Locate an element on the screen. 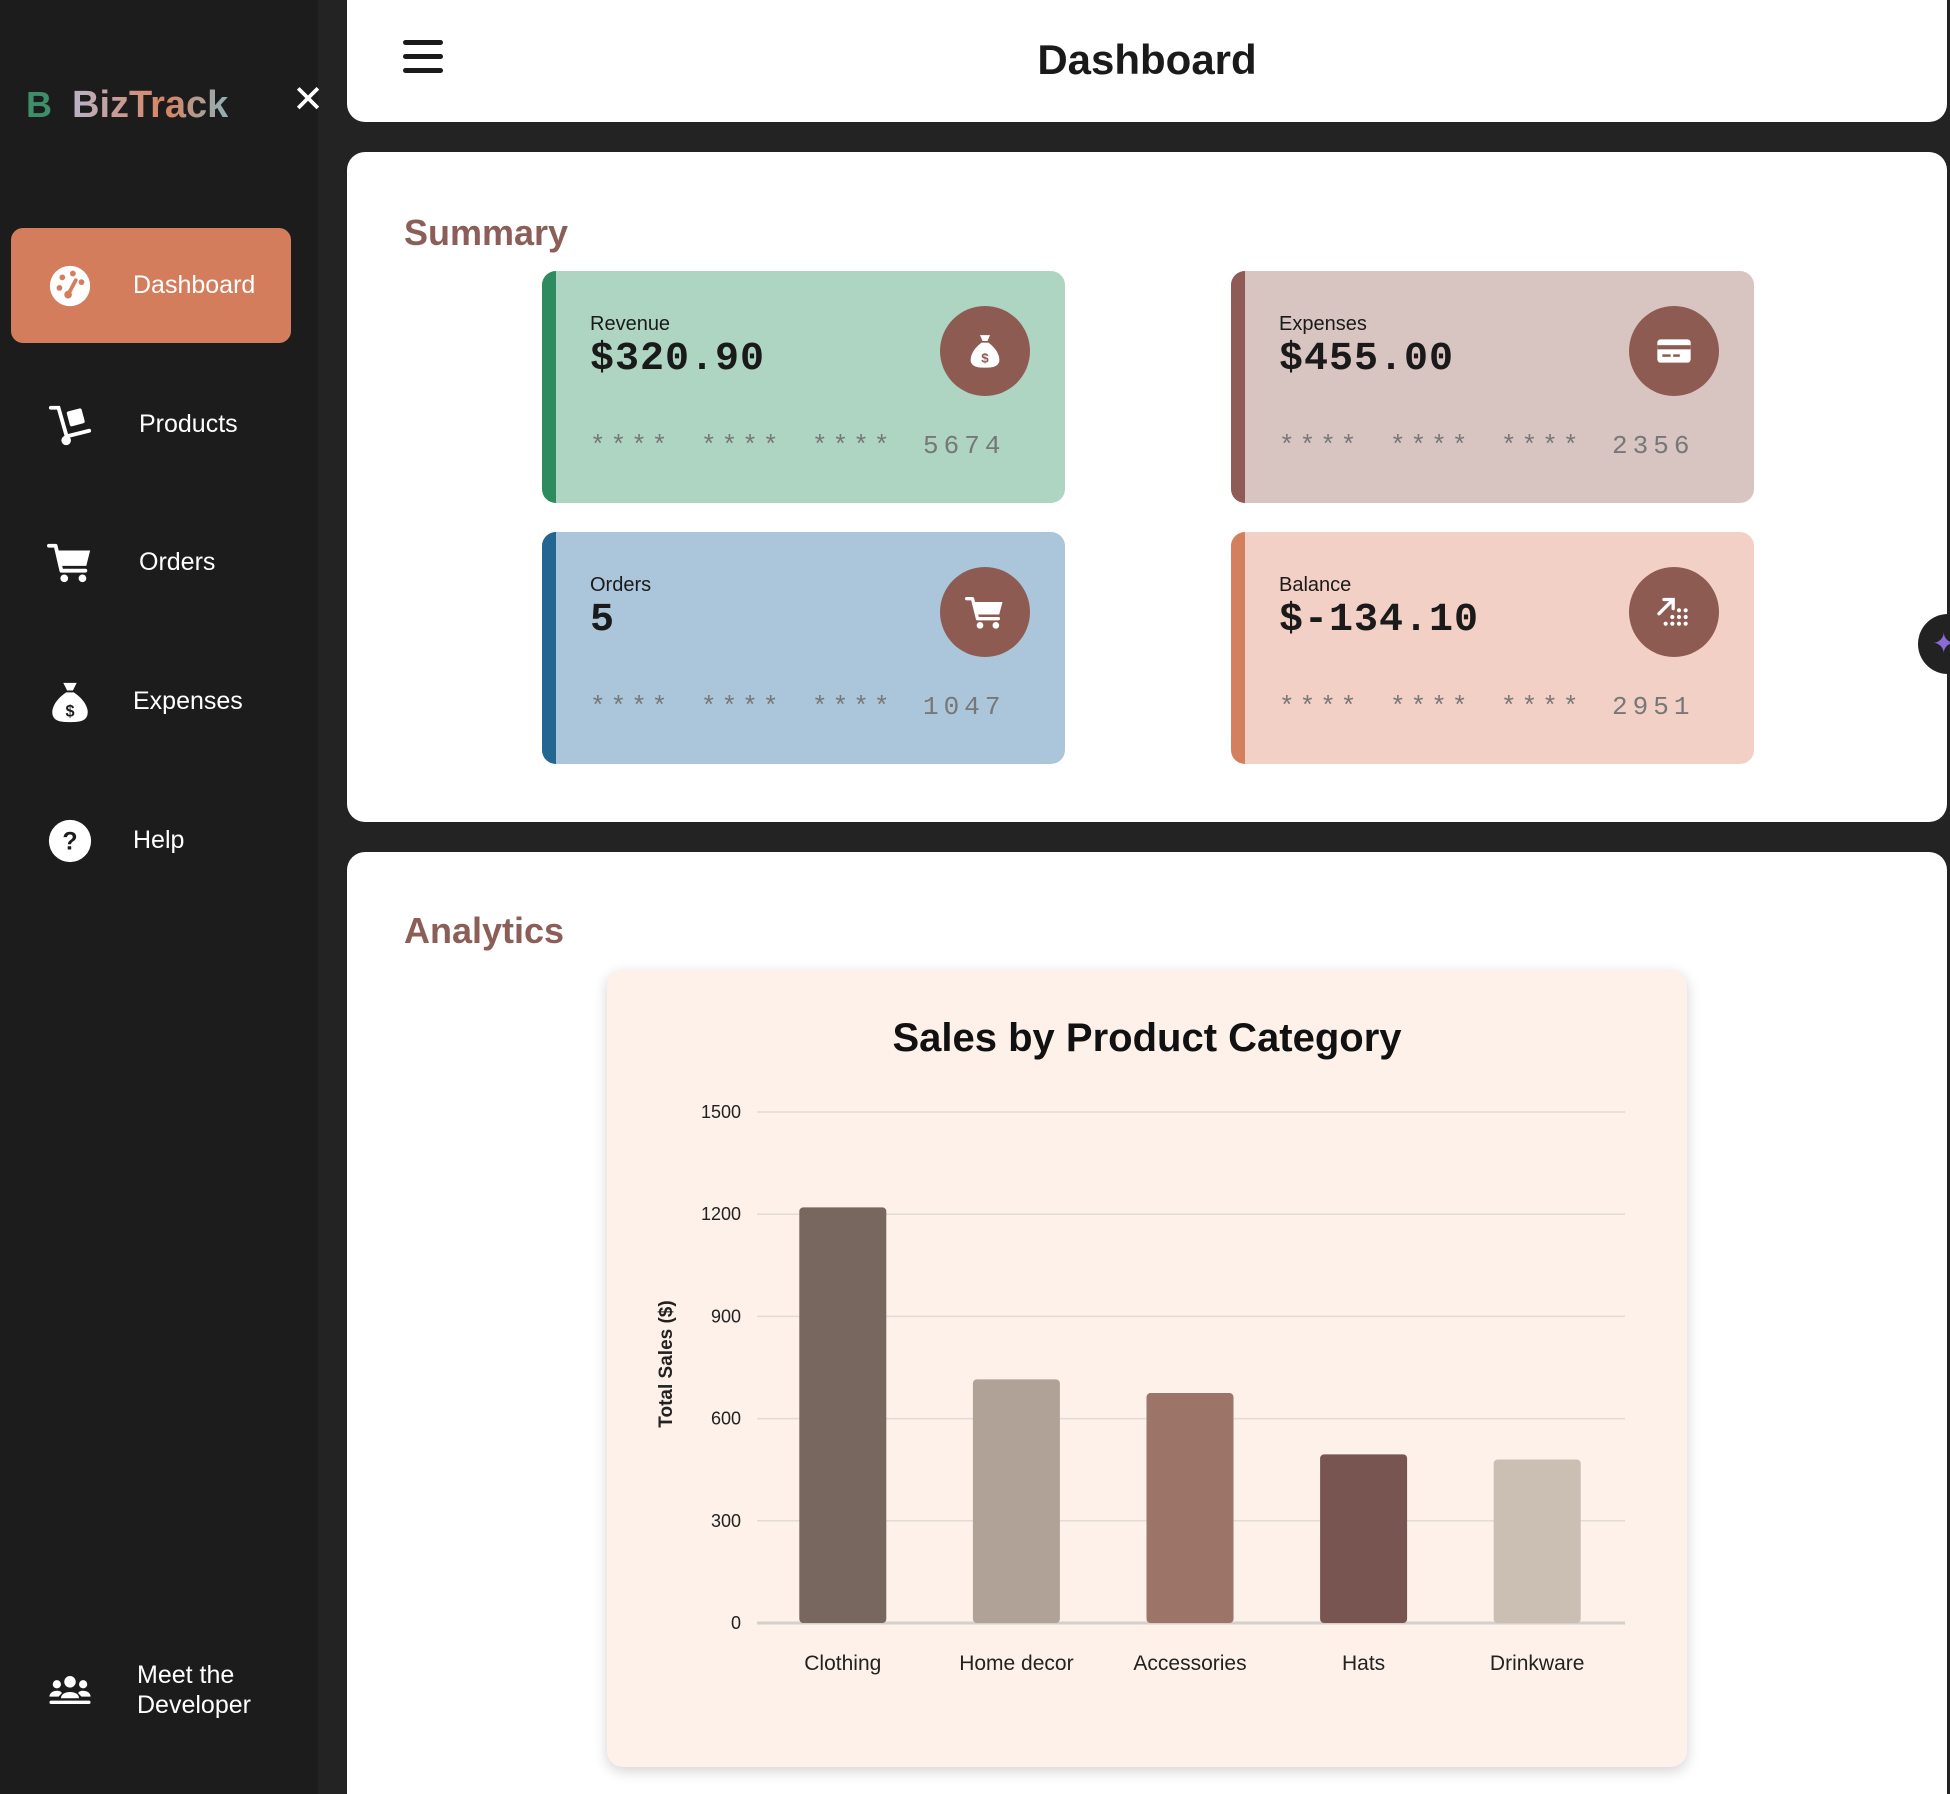  analytics-title: Analytics is located at coordinates (484, 930).